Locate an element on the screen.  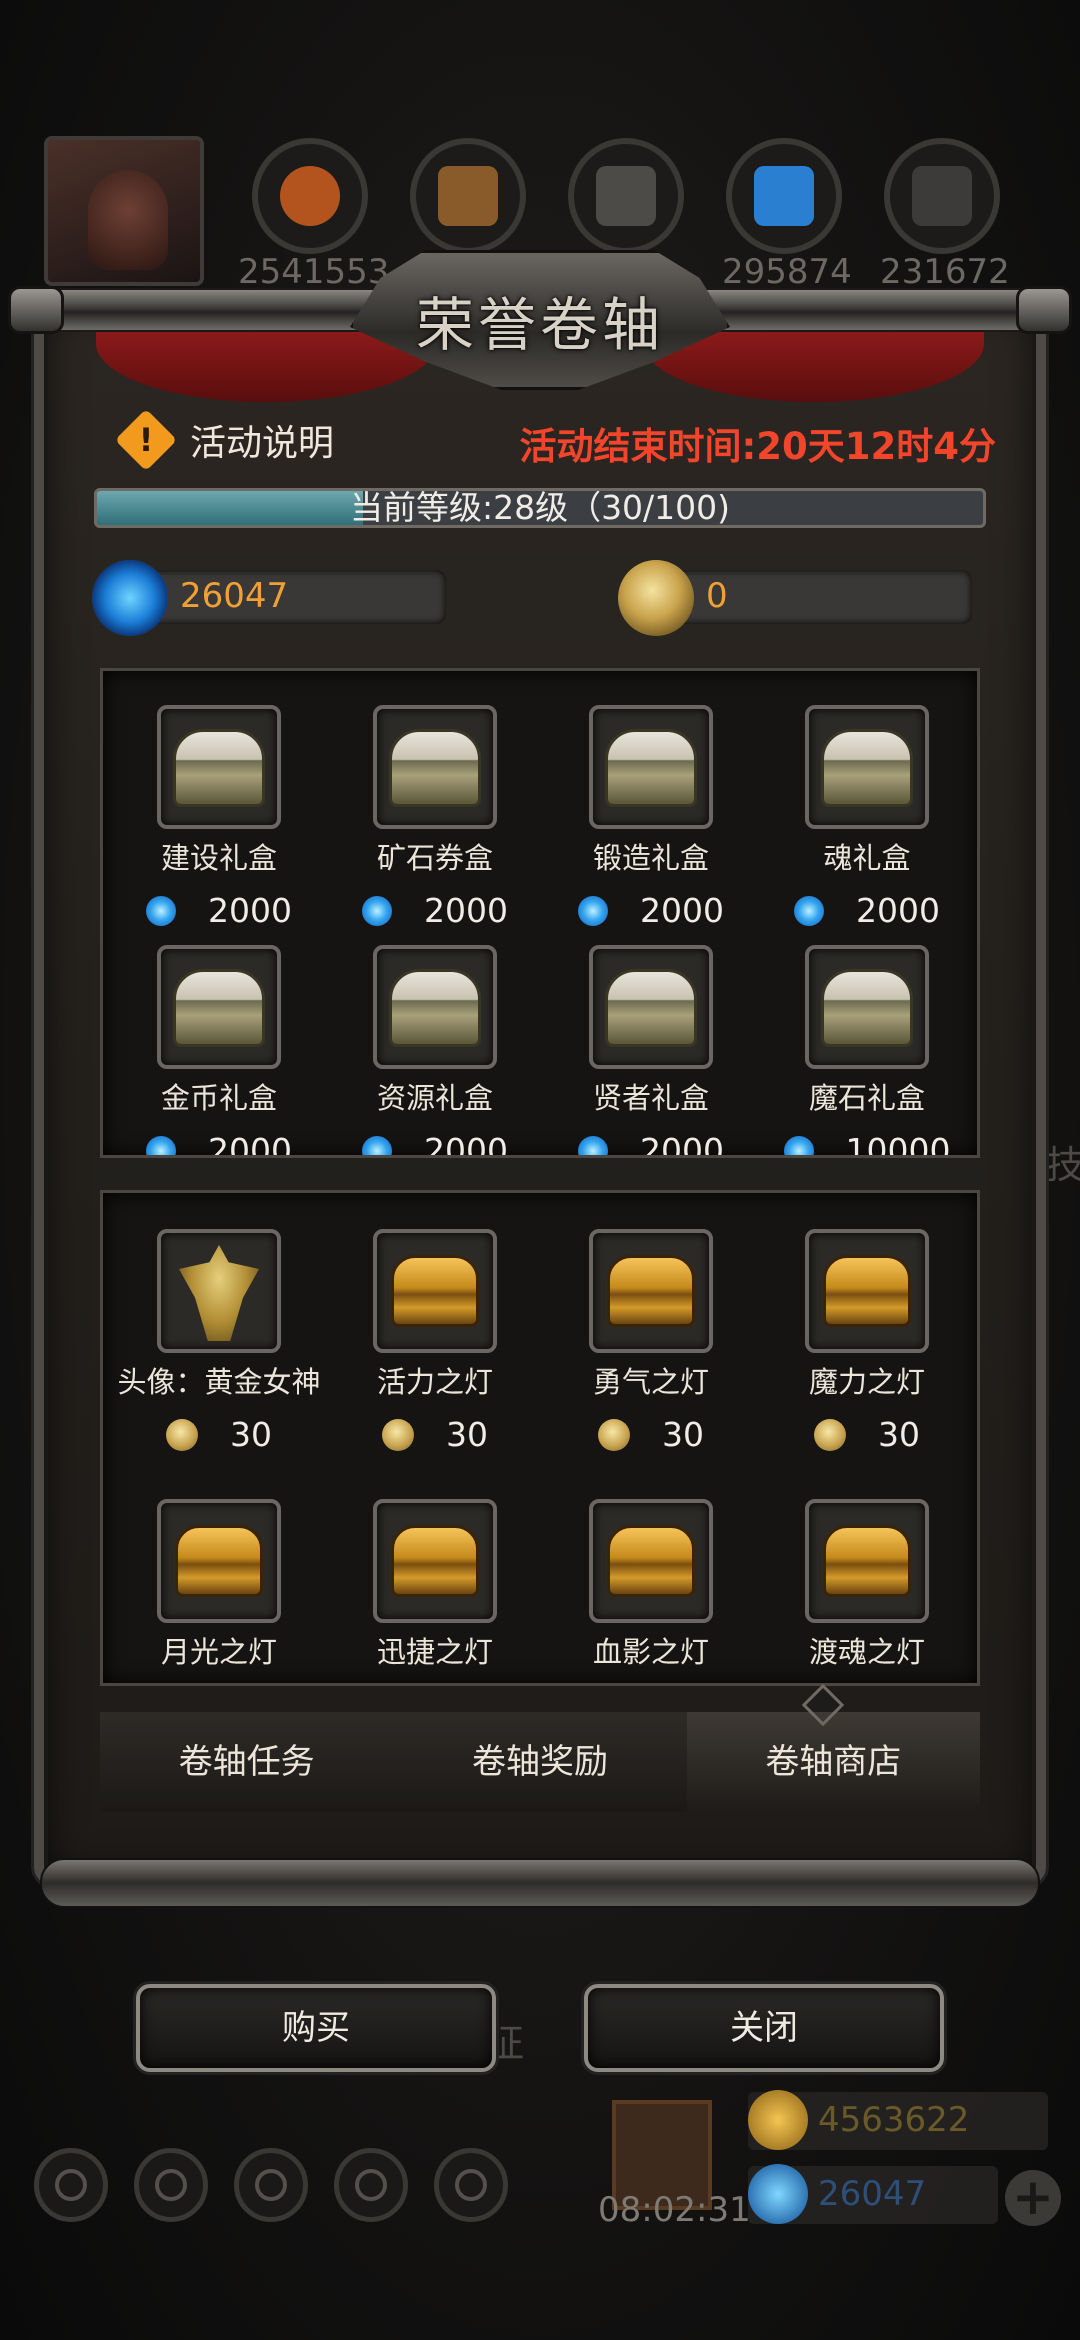
gem-balance-value: 26047 is located at coordinates (234, 596).